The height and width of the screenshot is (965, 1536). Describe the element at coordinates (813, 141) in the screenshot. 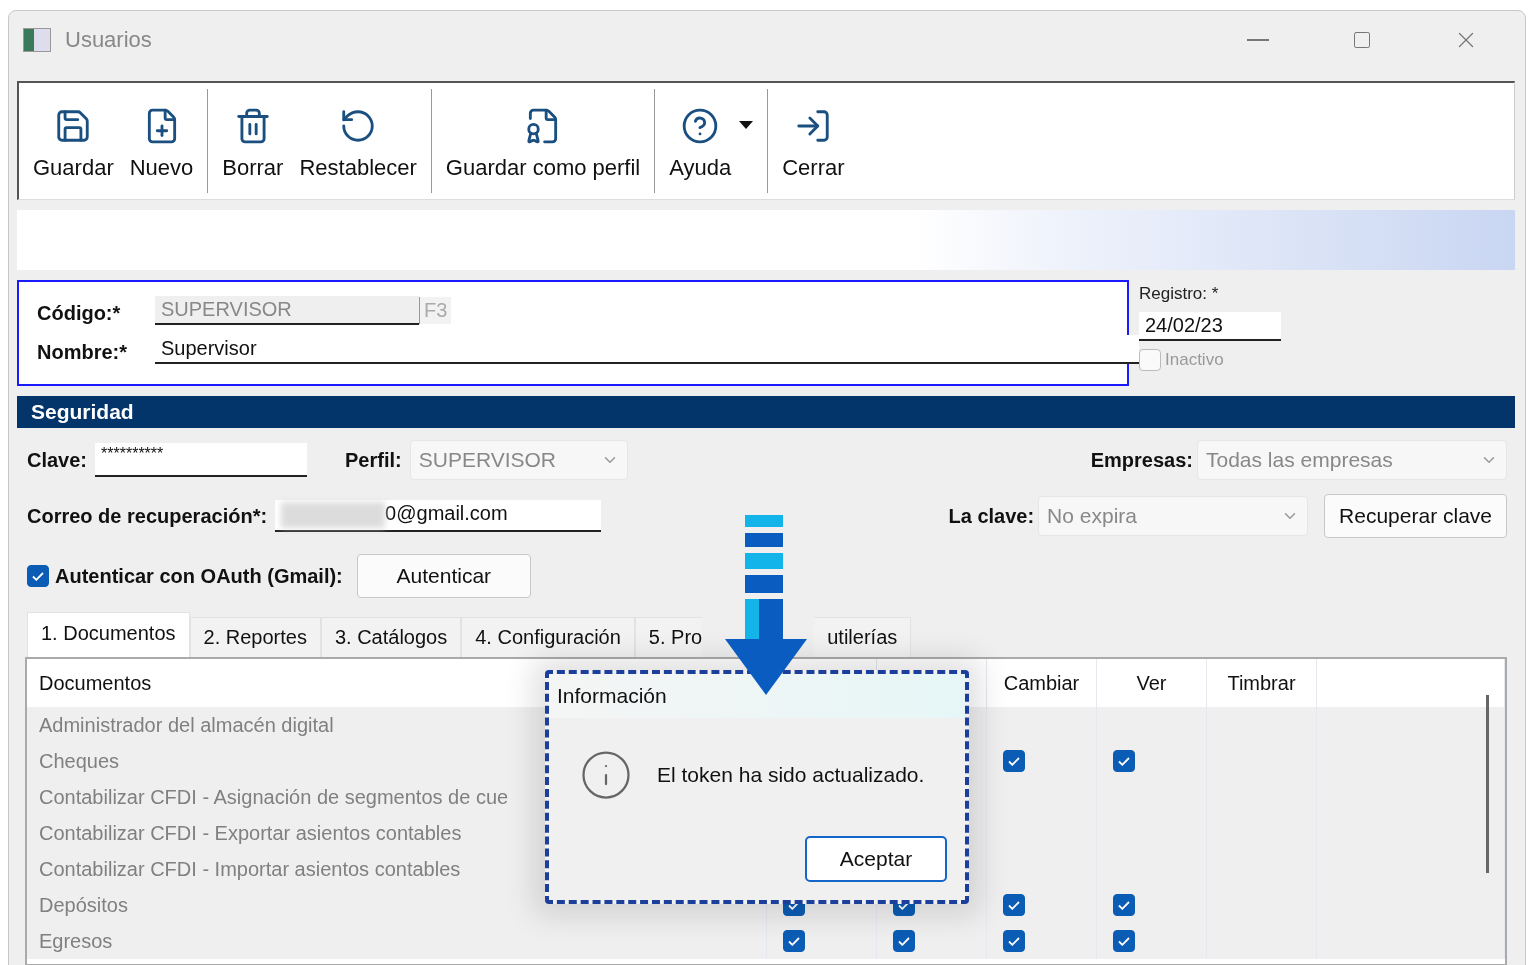

I see `toolbar-button: Cerrar` at that location.